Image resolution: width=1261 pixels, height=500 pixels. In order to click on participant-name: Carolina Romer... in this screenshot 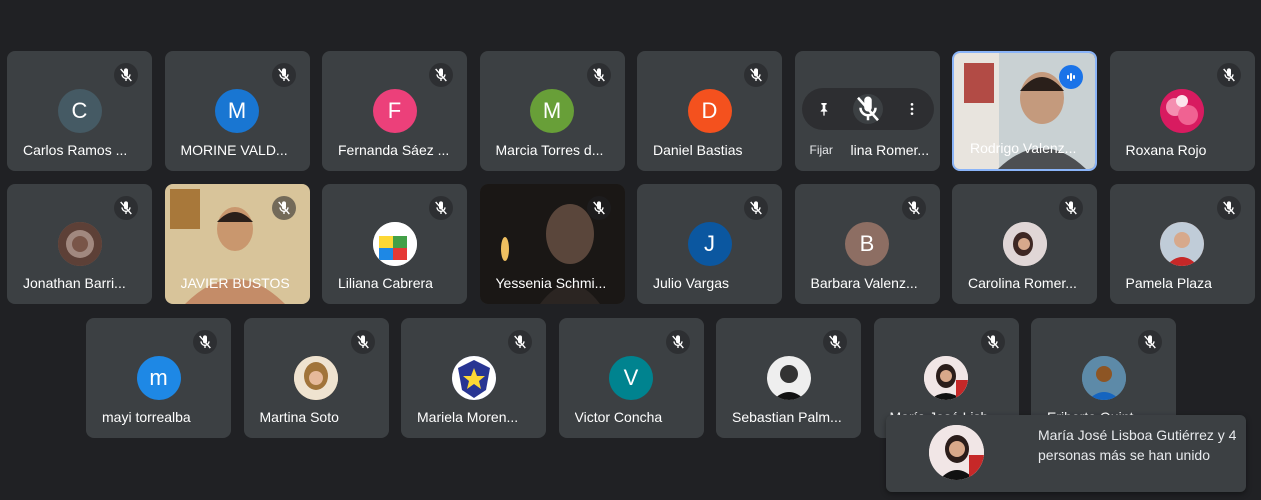, I will do `click(1022, 283)`.